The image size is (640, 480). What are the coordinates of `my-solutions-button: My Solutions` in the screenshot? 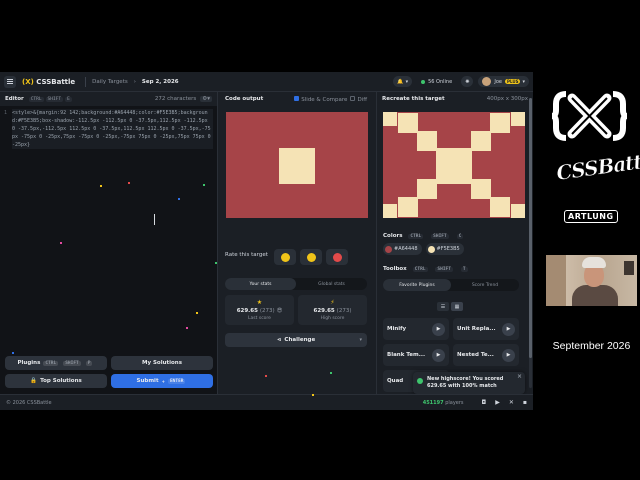 It's located at (162, 363).